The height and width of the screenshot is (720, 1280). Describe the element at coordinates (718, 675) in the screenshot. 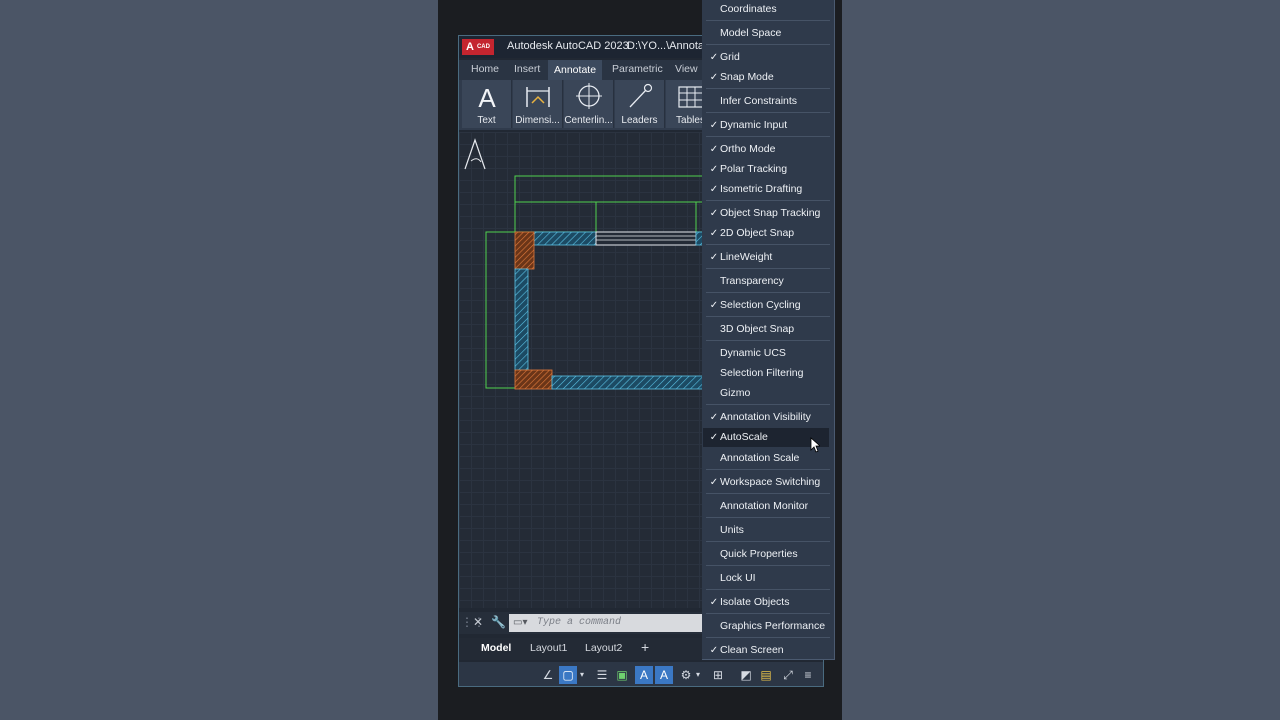

I see `ui-icon: ⊞` at that location.